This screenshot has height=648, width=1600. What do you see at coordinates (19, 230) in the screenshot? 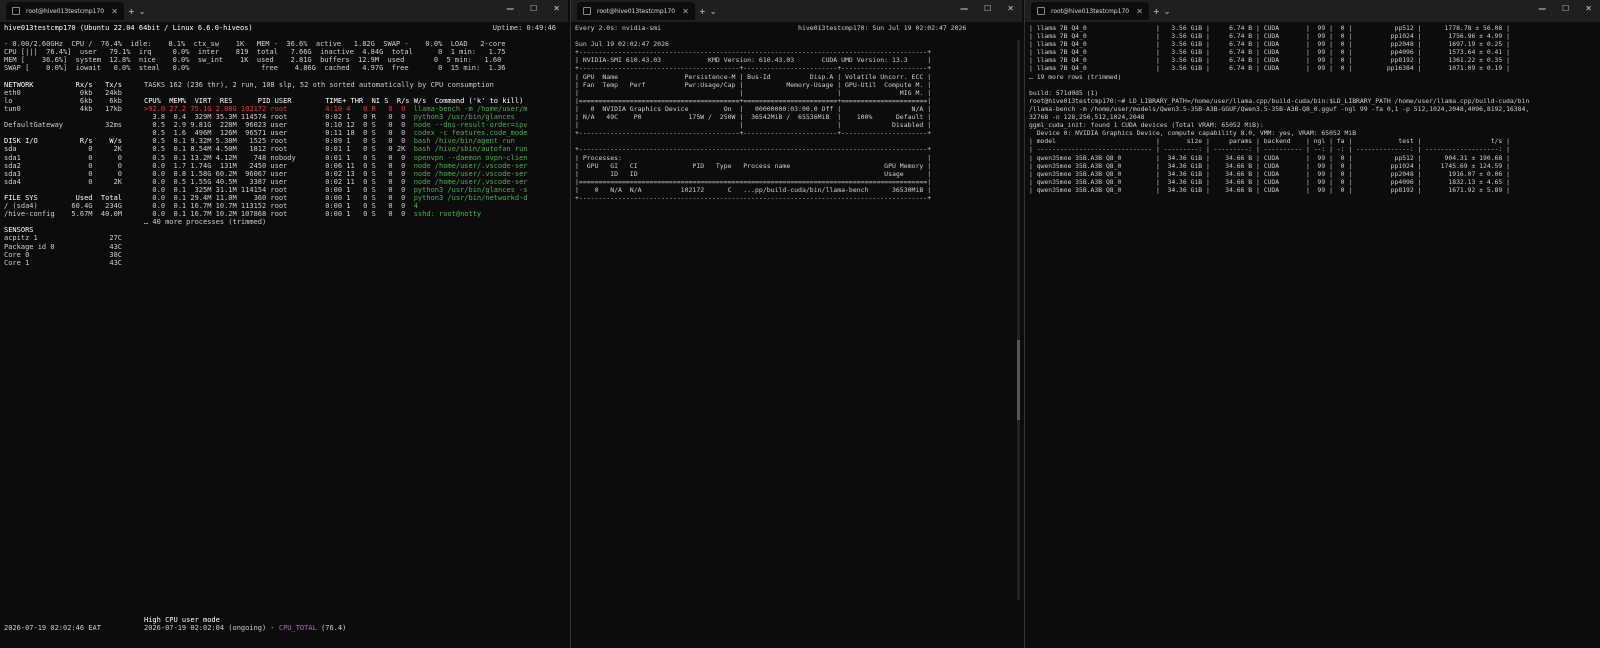
I see `stat-line: SENSORS` at bounding box center [19, 230].